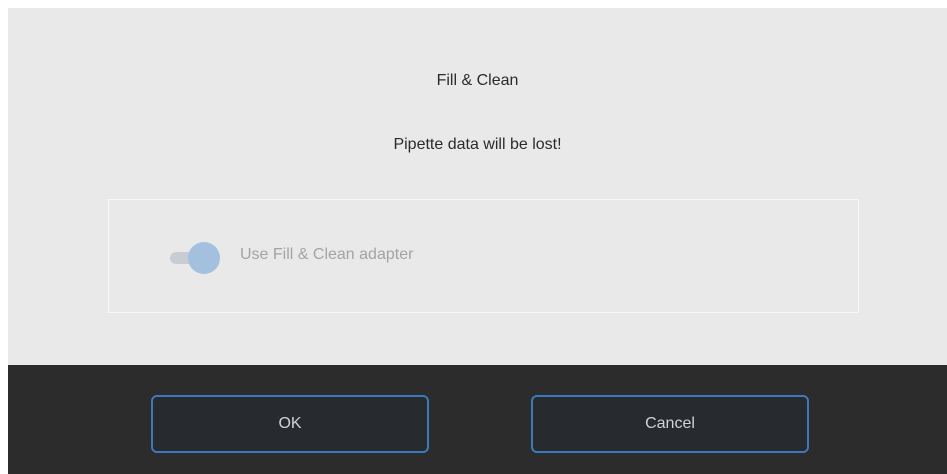 Image resolution: width=947 pixels, height=474 pixels. I want to click on cancel-button: Cancel, so click(670, 424).